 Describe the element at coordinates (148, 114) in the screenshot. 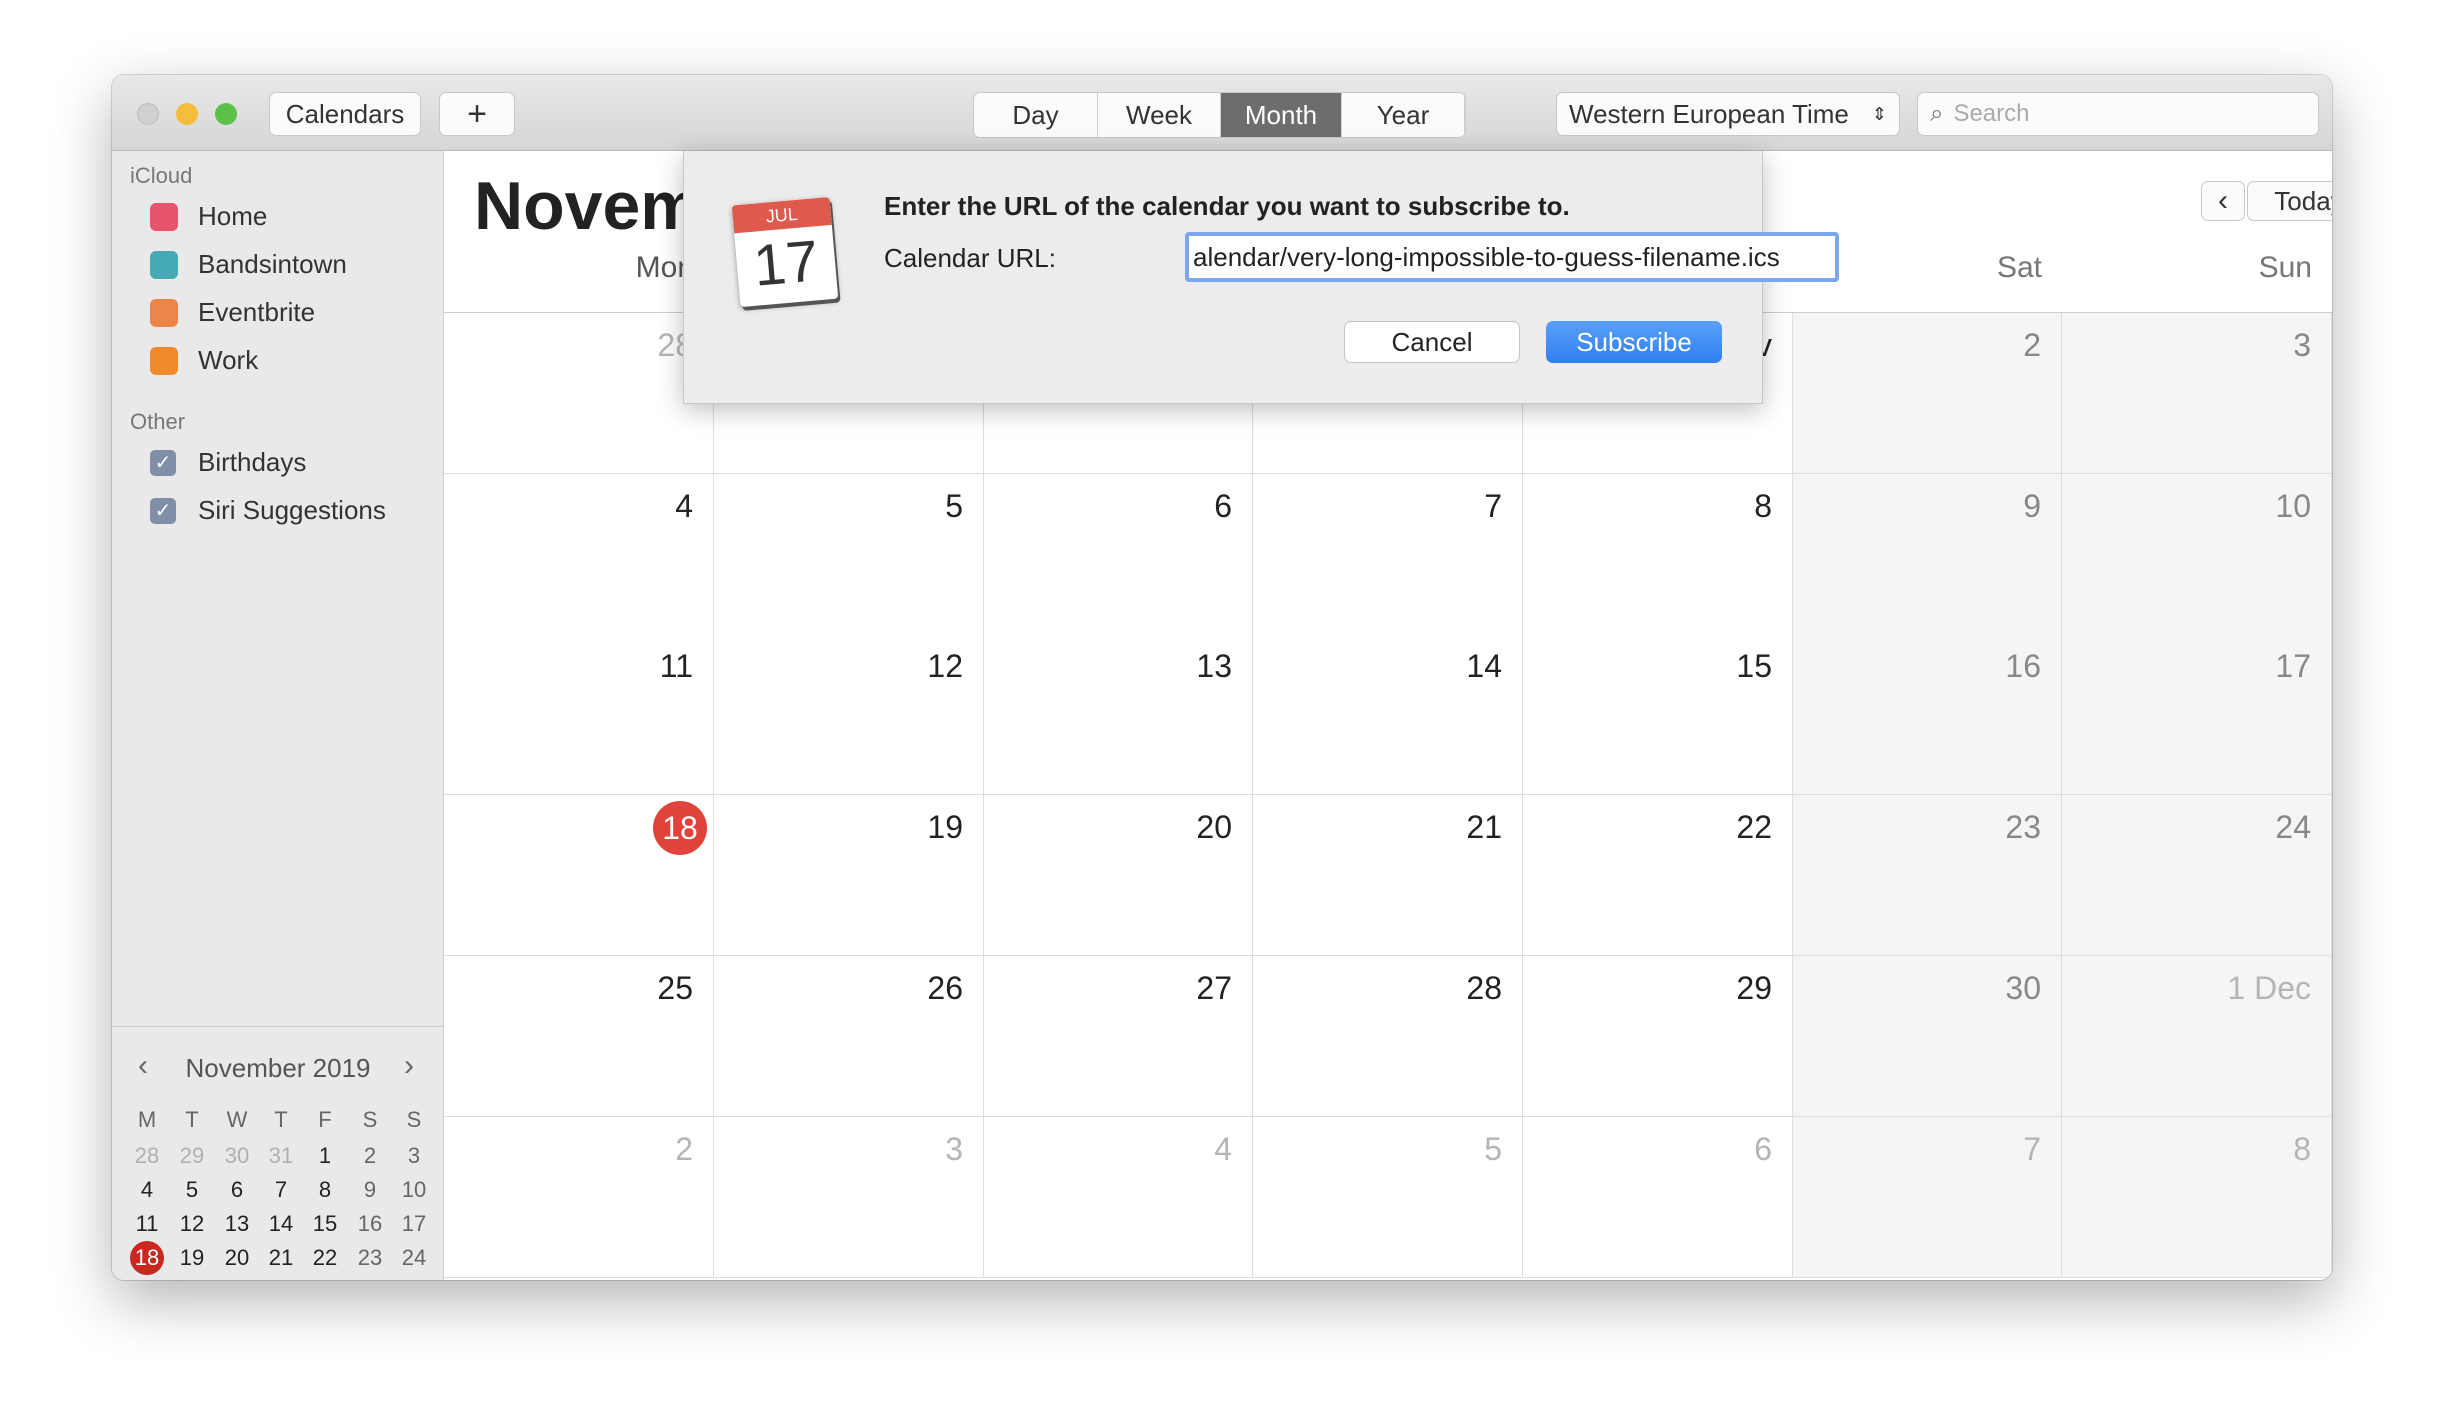

I see `close-button` at that location.